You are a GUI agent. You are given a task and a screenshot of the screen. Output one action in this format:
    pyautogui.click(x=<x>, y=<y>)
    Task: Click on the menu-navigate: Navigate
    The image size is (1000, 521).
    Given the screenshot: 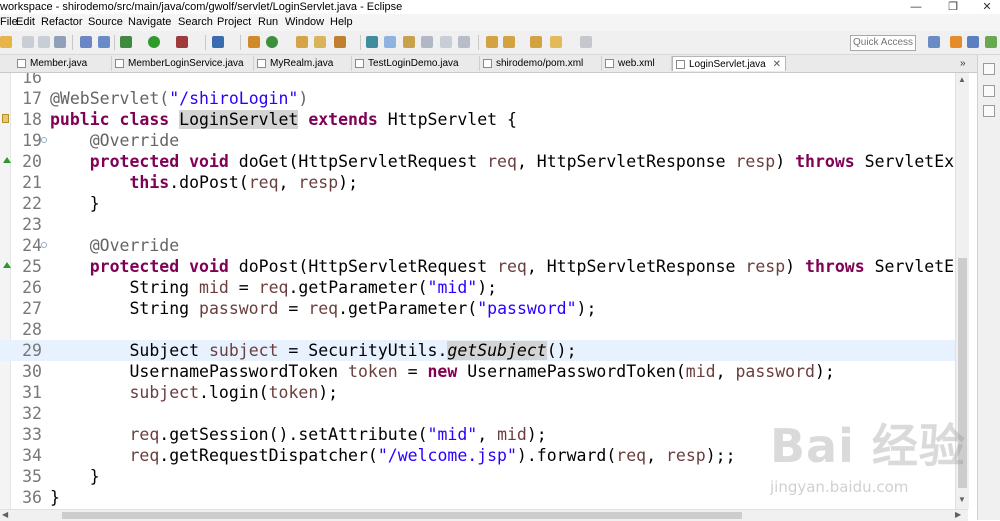 What is the action you would take?
    pyautogui.click(x=149, y=22)
    